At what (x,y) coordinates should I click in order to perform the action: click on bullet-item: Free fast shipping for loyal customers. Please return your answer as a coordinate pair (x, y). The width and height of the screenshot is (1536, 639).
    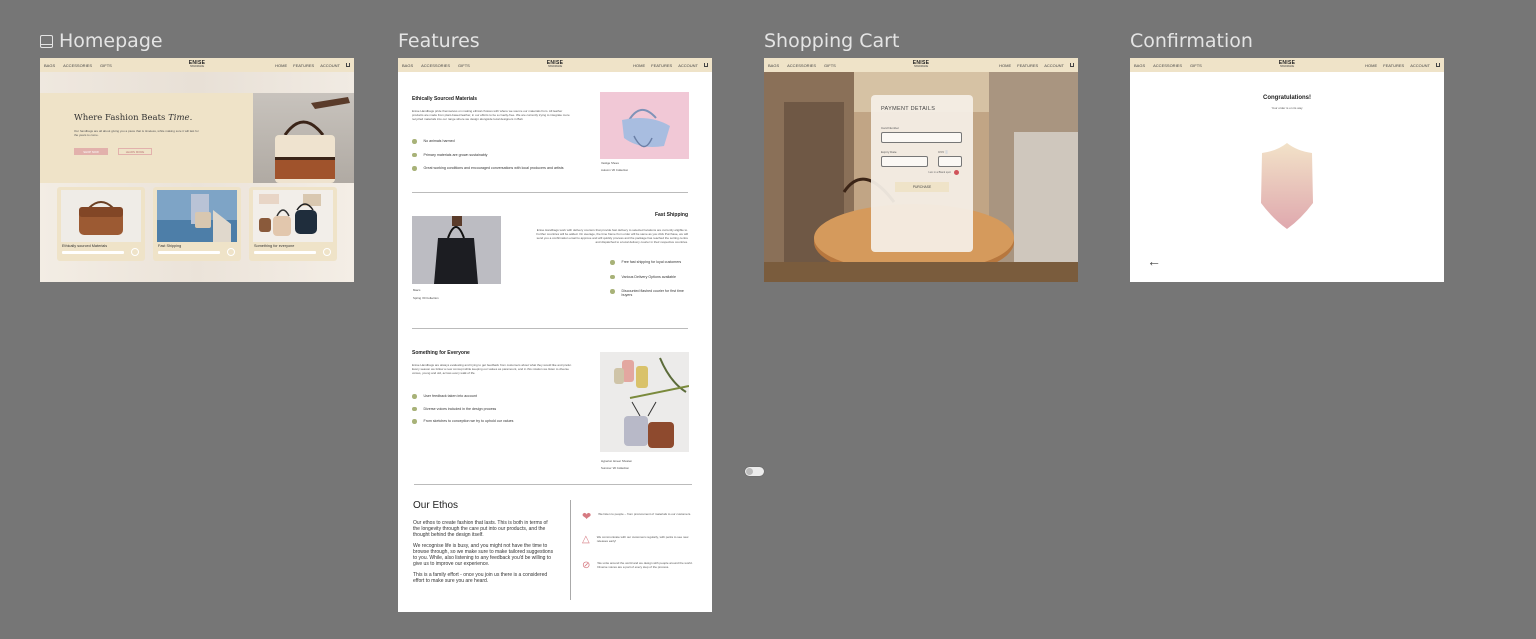
    Looking at the image, I should click on (650, 262).